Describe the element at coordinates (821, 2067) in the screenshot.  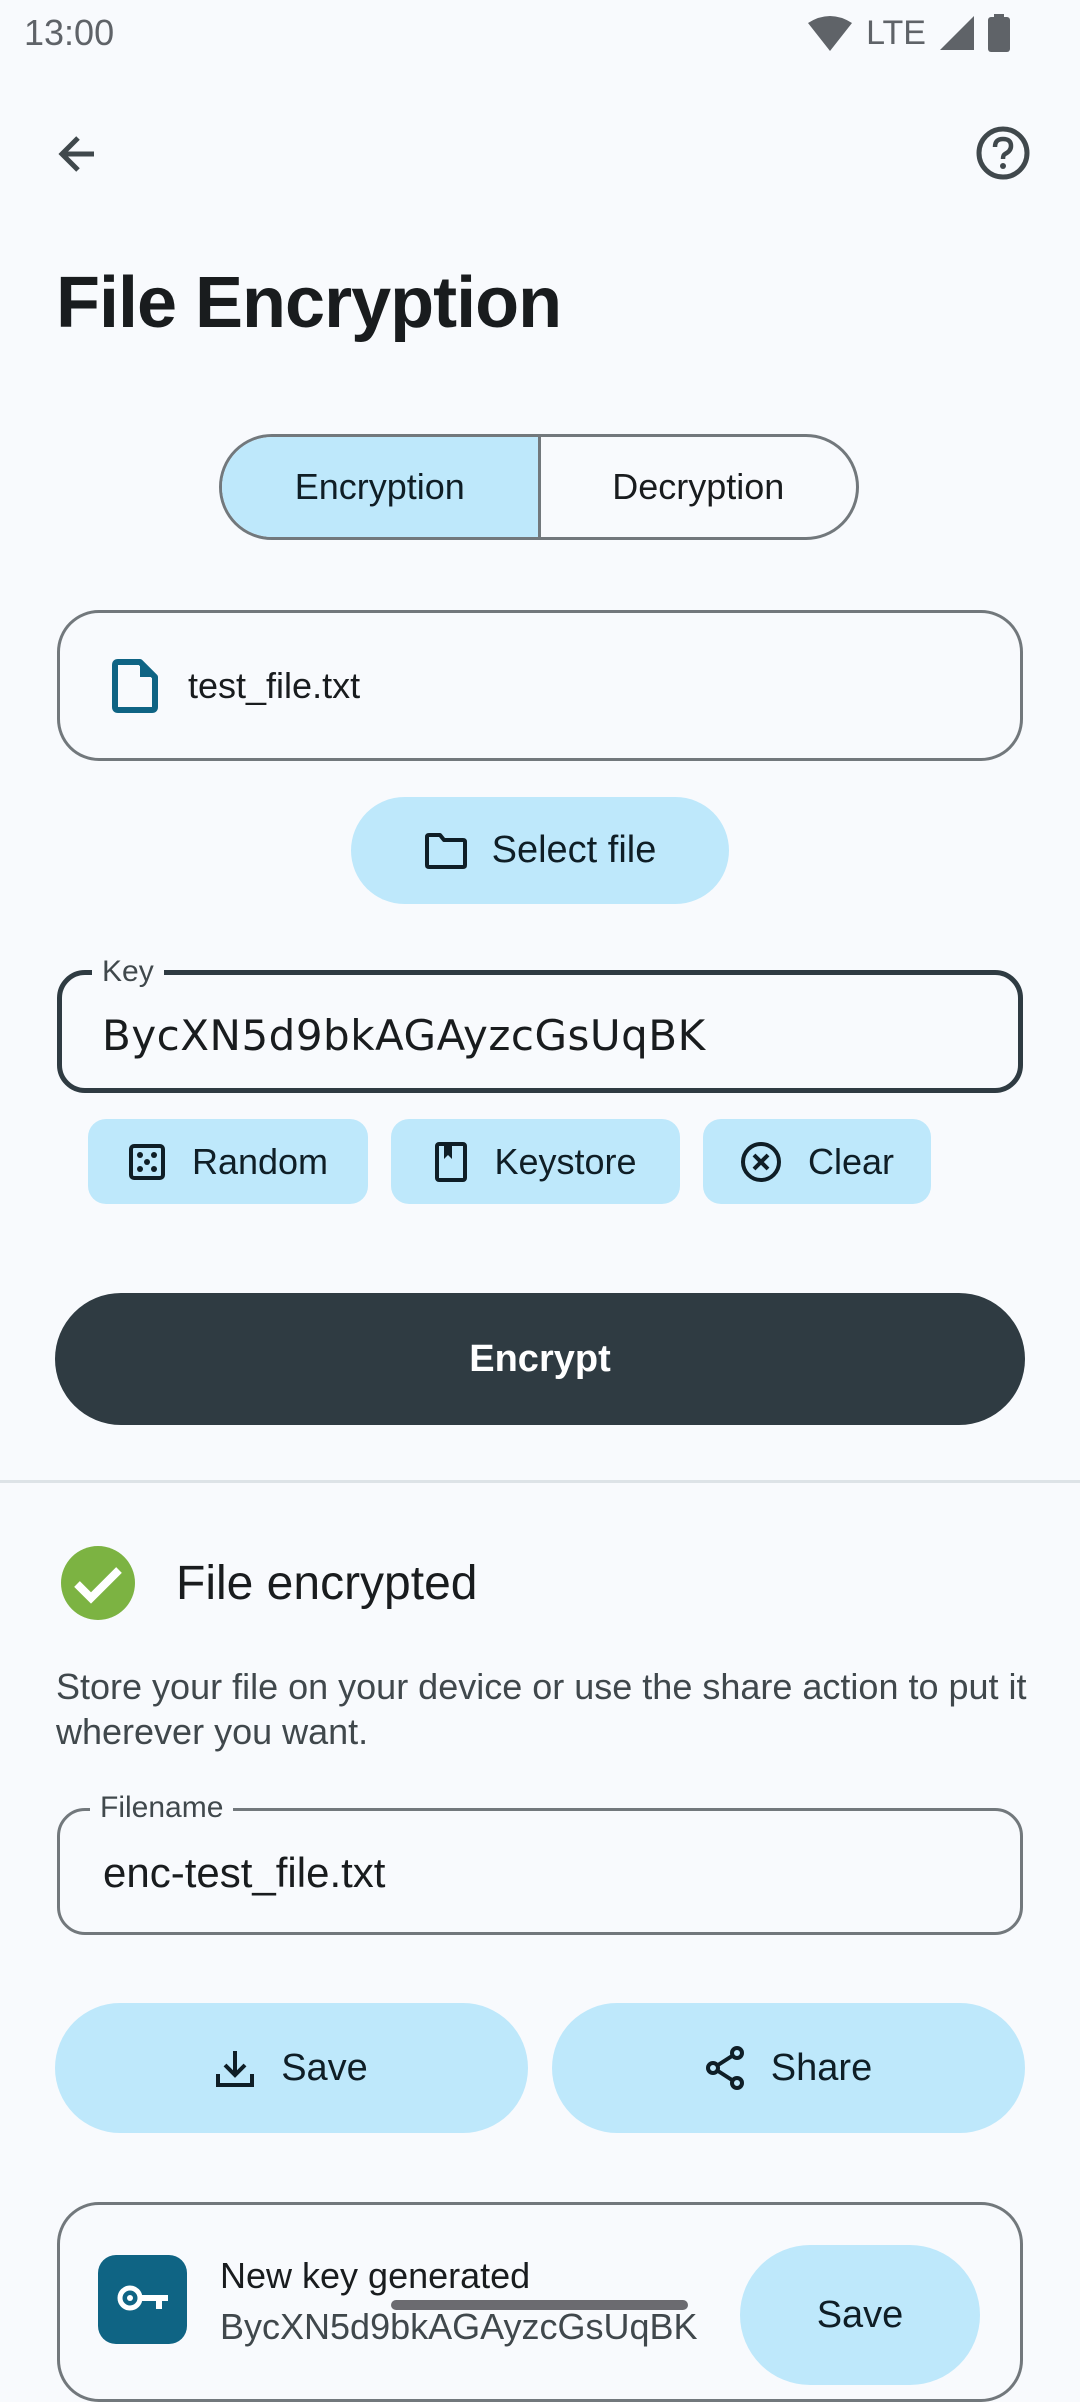
I see `share-file-label: Share` at that location.